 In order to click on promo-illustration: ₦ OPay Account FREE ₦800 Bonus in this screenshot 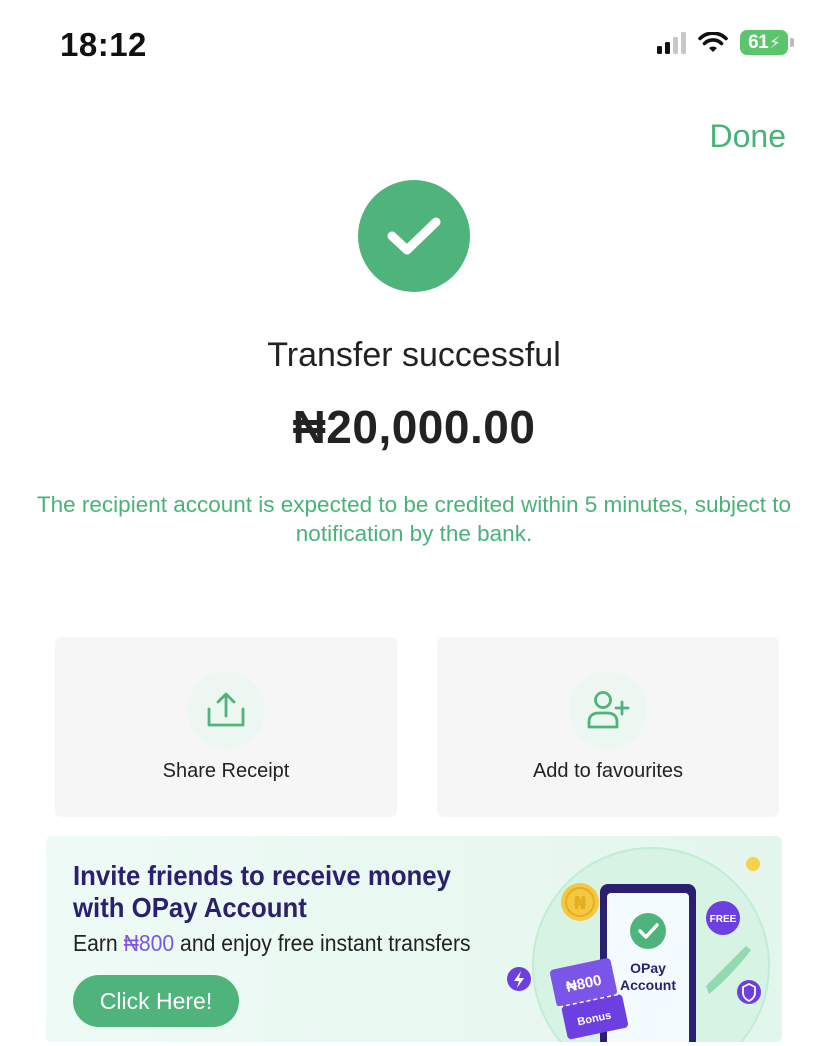, I will do `click(638, 944)`.